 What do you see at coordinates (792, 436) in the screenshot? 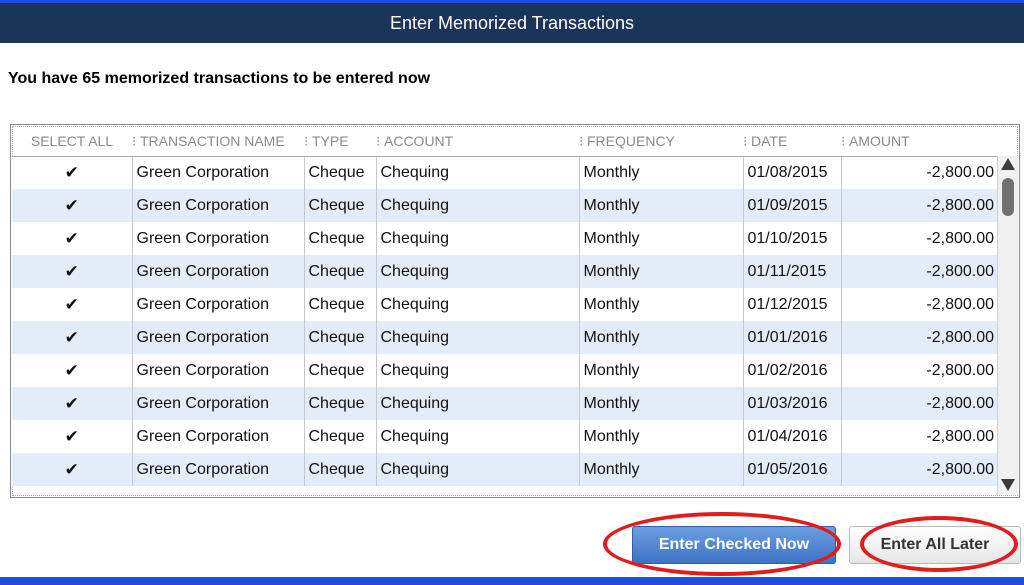
I see `date-cell: 01/04/2016` at bounding box center [792, 436].